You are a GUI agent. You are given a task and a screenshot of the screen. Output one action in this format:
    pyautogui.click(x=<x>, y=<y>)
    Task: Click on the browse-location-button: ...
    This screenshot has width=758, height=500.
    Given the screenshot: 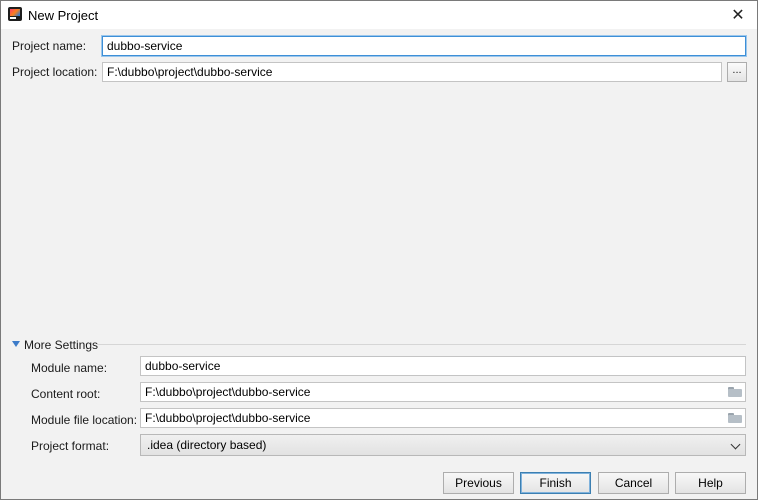 What is the action you would take?
    pyautogui.click(x=737, y=72)
    